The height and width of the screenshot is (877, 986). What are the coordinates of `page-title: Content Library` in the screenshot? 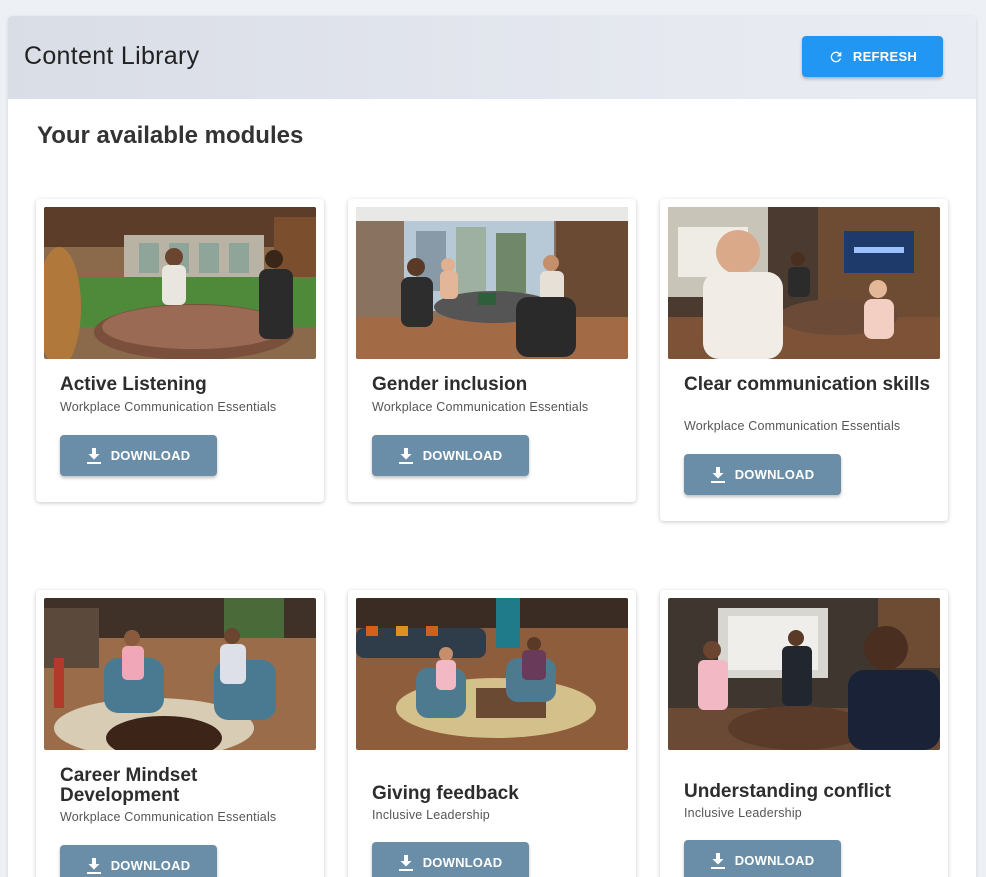 It's located at (112, 56).